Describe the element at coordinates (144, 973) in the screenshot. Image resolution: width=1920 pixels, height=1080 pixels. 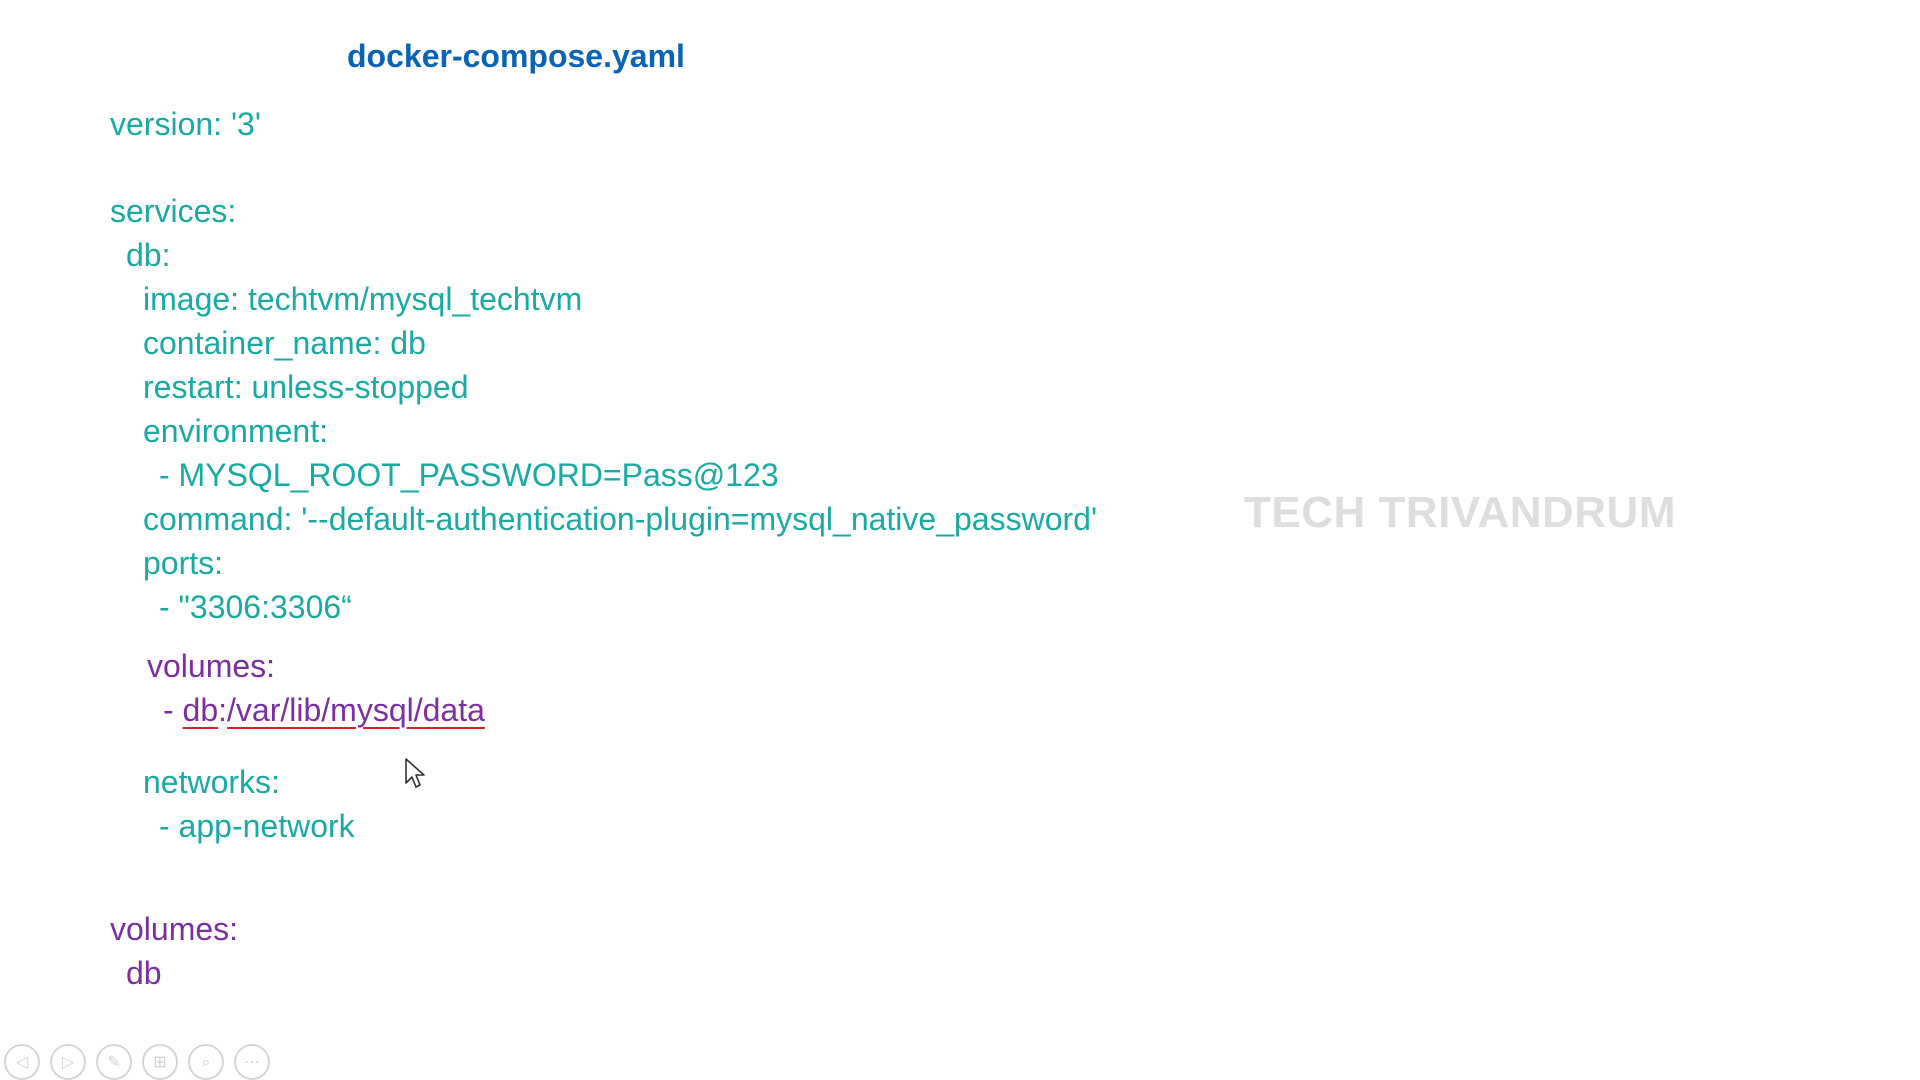
I see `code-top-volume-item: db` at that location.